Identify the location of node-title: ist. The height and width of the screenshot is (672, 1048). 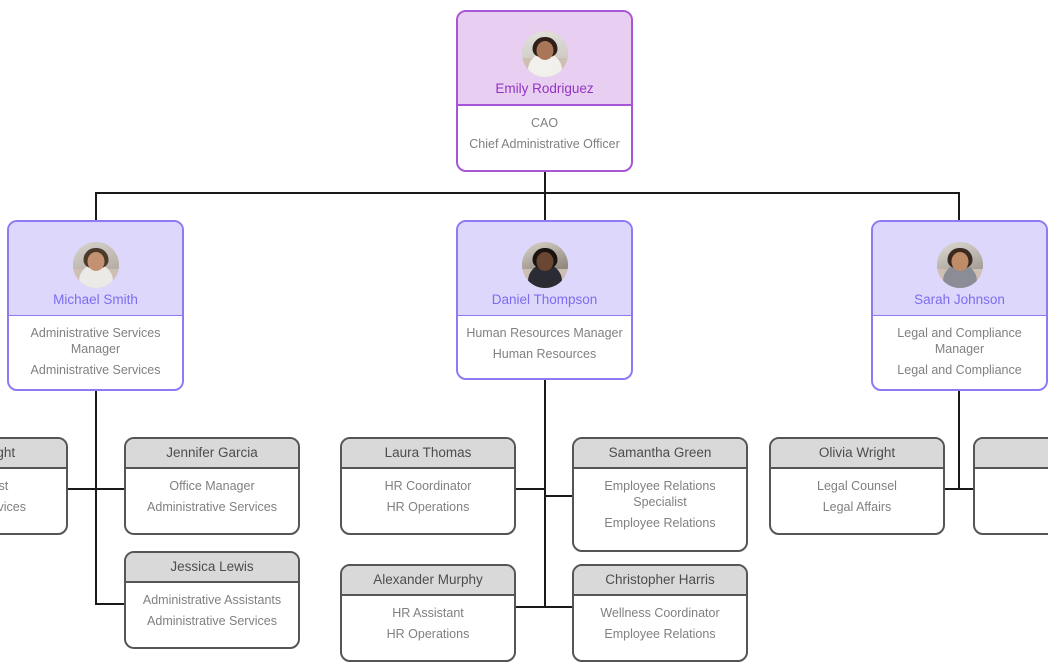
(4, 486).